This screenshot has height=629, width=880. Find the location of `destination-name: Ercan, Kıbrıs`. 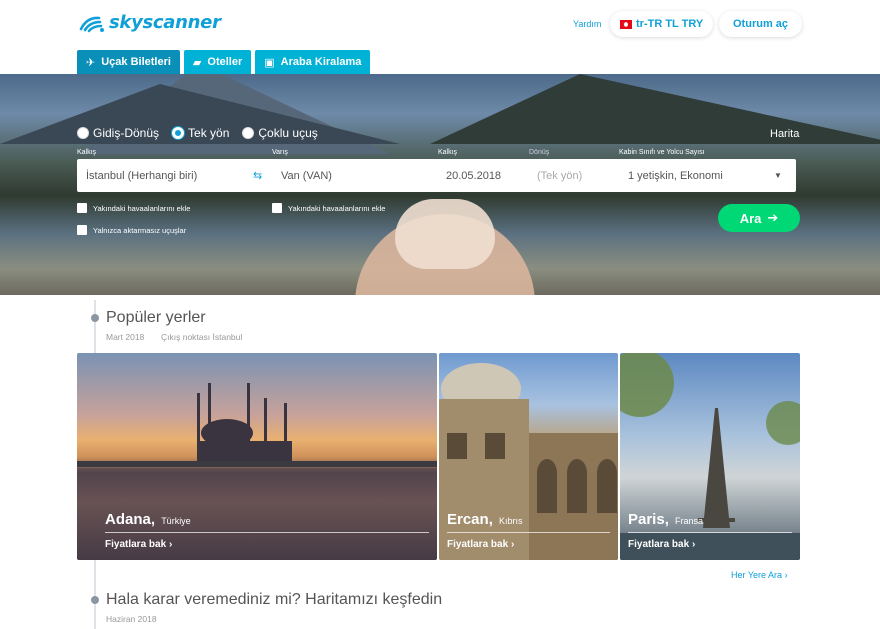

destination-name: Ercan, Kıbrıs is located at coordinates (485, 519).